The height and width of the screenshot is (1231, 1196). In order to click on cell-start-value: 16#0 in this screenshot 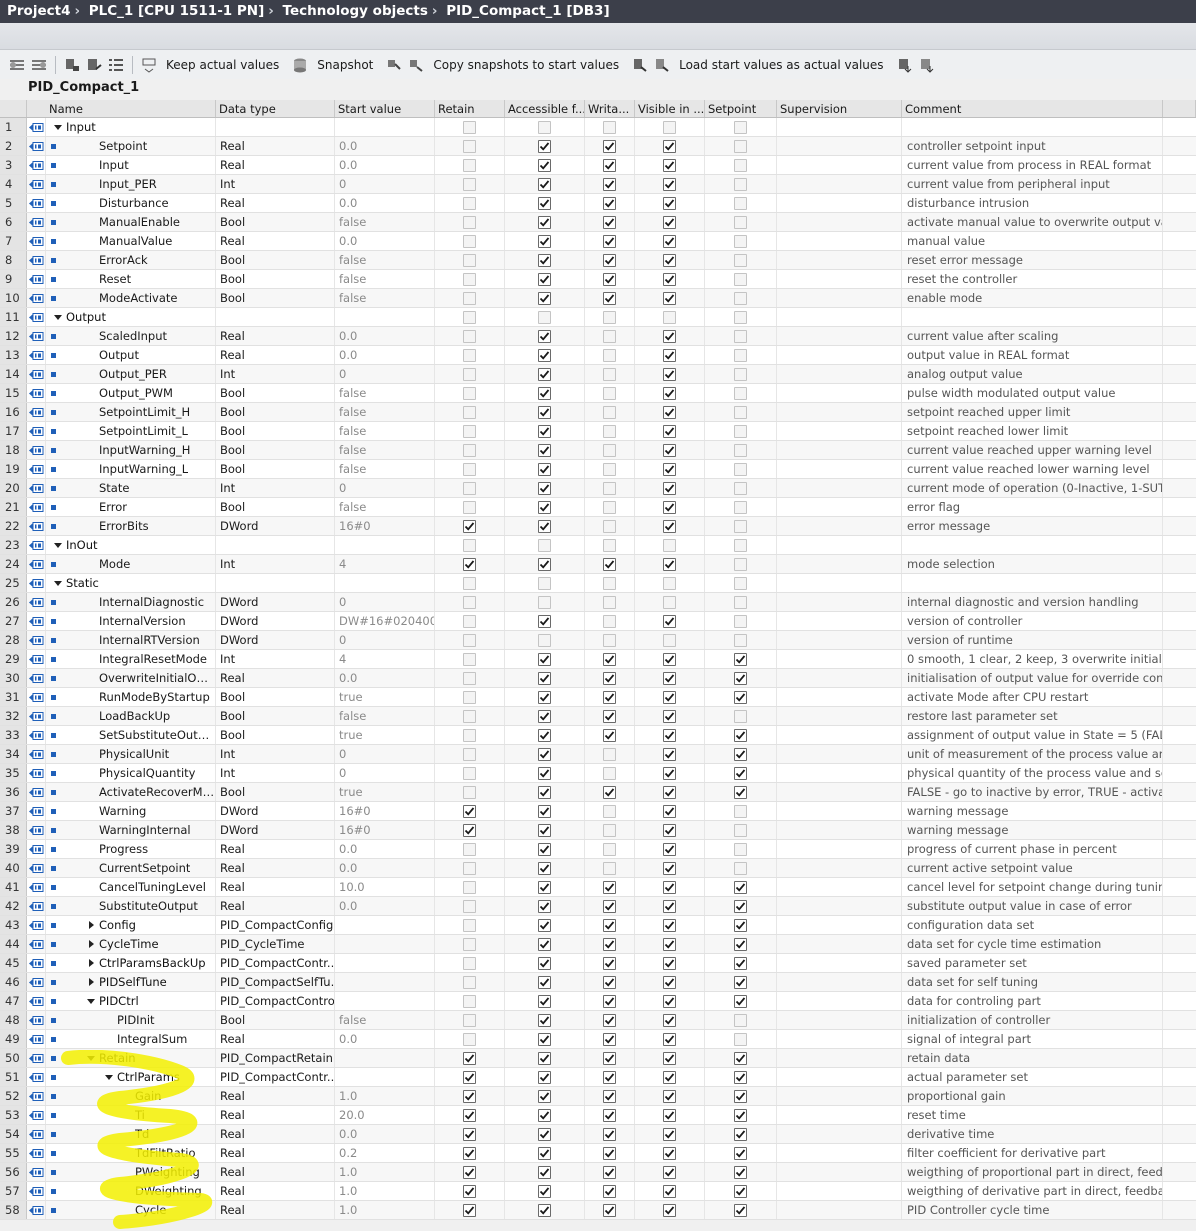, I will do `click(385, 526)`.